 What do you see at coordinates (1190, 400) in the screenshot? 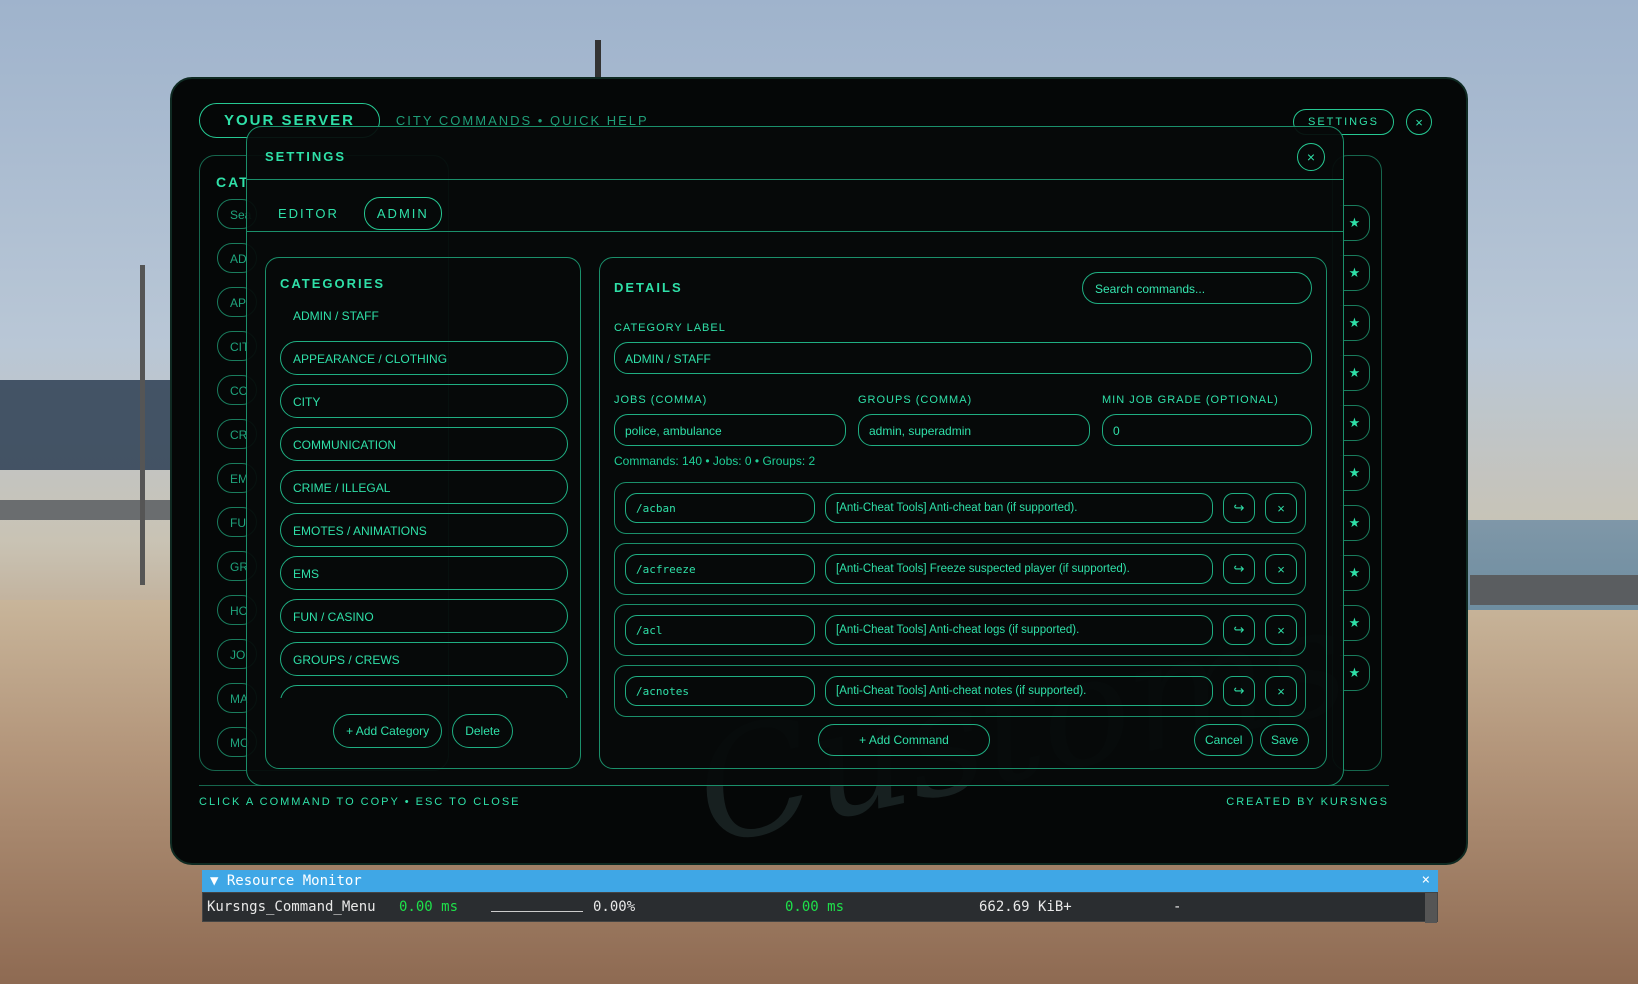
I see `min-grade-title: MIN JOB GRADE (OPTIONAL)` at bounding box center [1190, 400].